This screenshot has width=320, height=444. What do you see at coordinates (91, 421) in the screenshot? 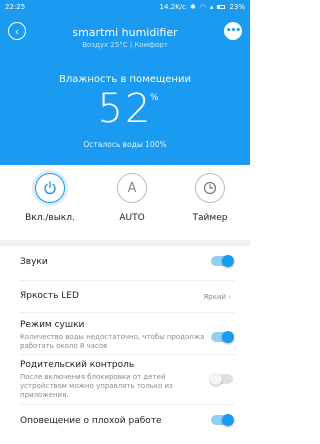
I see `fault-alert-label: Оповещение о плохой работе` at bounding box center [91, 421].